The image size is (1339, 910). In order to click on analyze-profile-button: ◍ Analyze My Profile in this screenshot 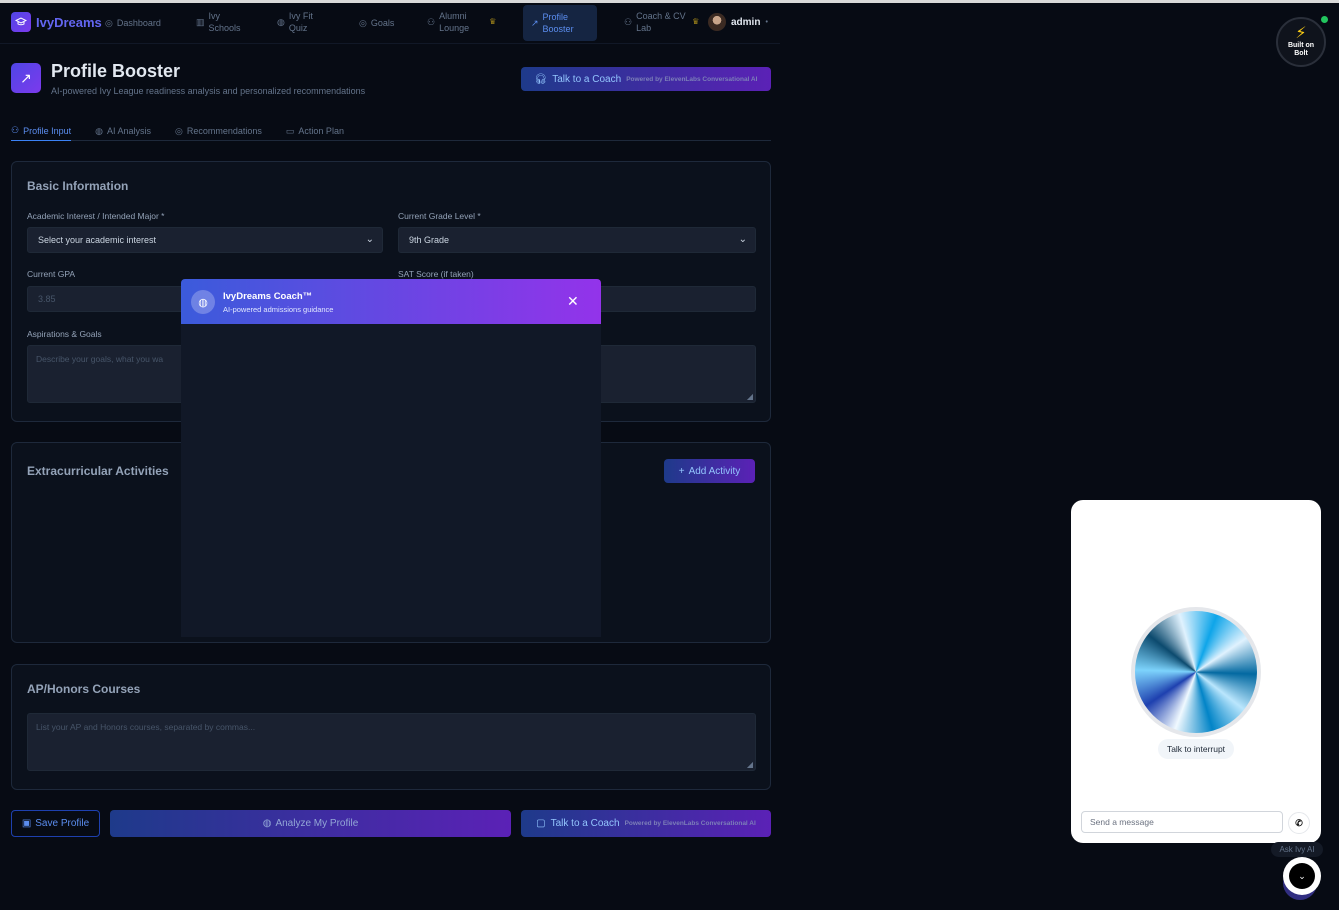, I will do `click(310, 823)`.